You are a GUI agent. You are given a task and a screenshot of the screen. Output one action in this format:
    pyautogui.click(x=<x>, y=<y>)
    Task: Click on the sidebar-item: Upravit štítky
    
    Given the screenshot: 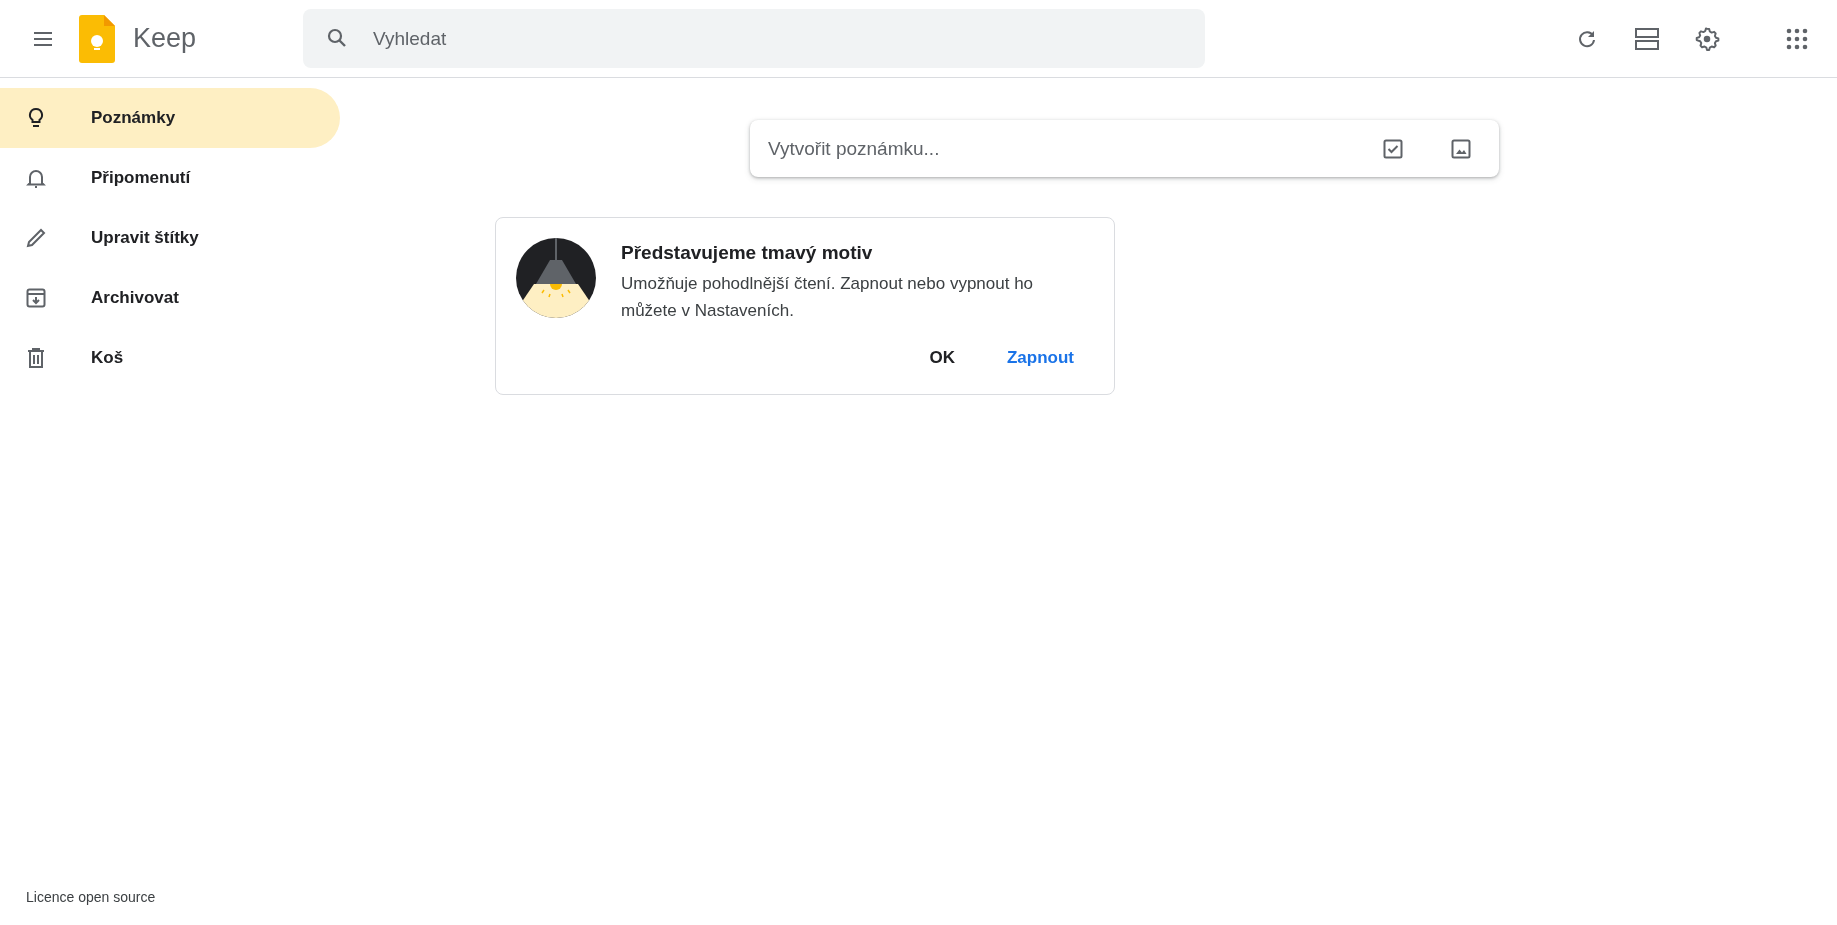 What is the action you would take?
    pyautogui.click(x=170, y=238)
    